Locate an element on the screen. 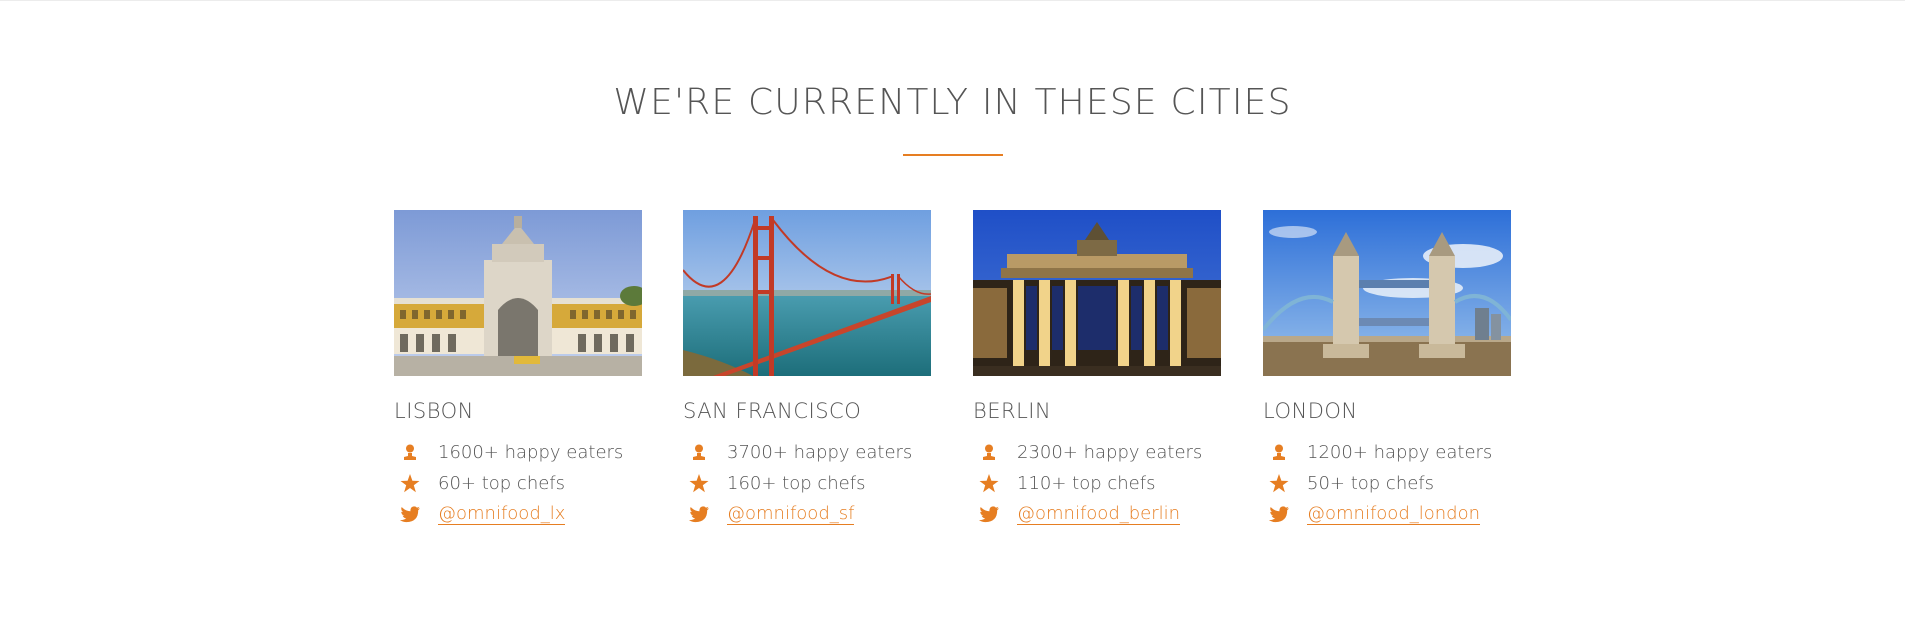  city-name: BERLIN is located at coordinates (1012, 411).